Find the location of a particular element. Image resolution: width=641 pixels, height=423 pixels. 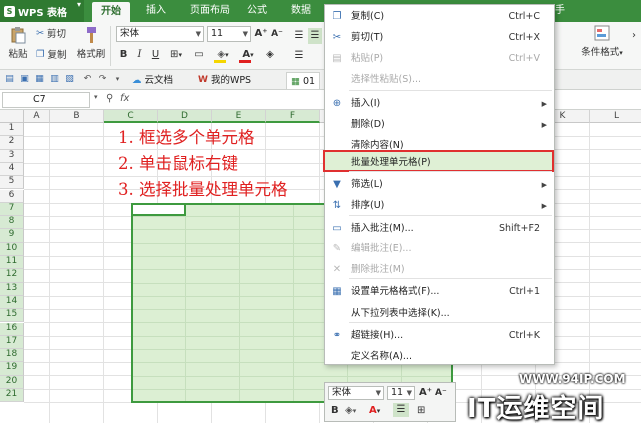

undo-icon: ↶ is located at coordinates (87, 79).